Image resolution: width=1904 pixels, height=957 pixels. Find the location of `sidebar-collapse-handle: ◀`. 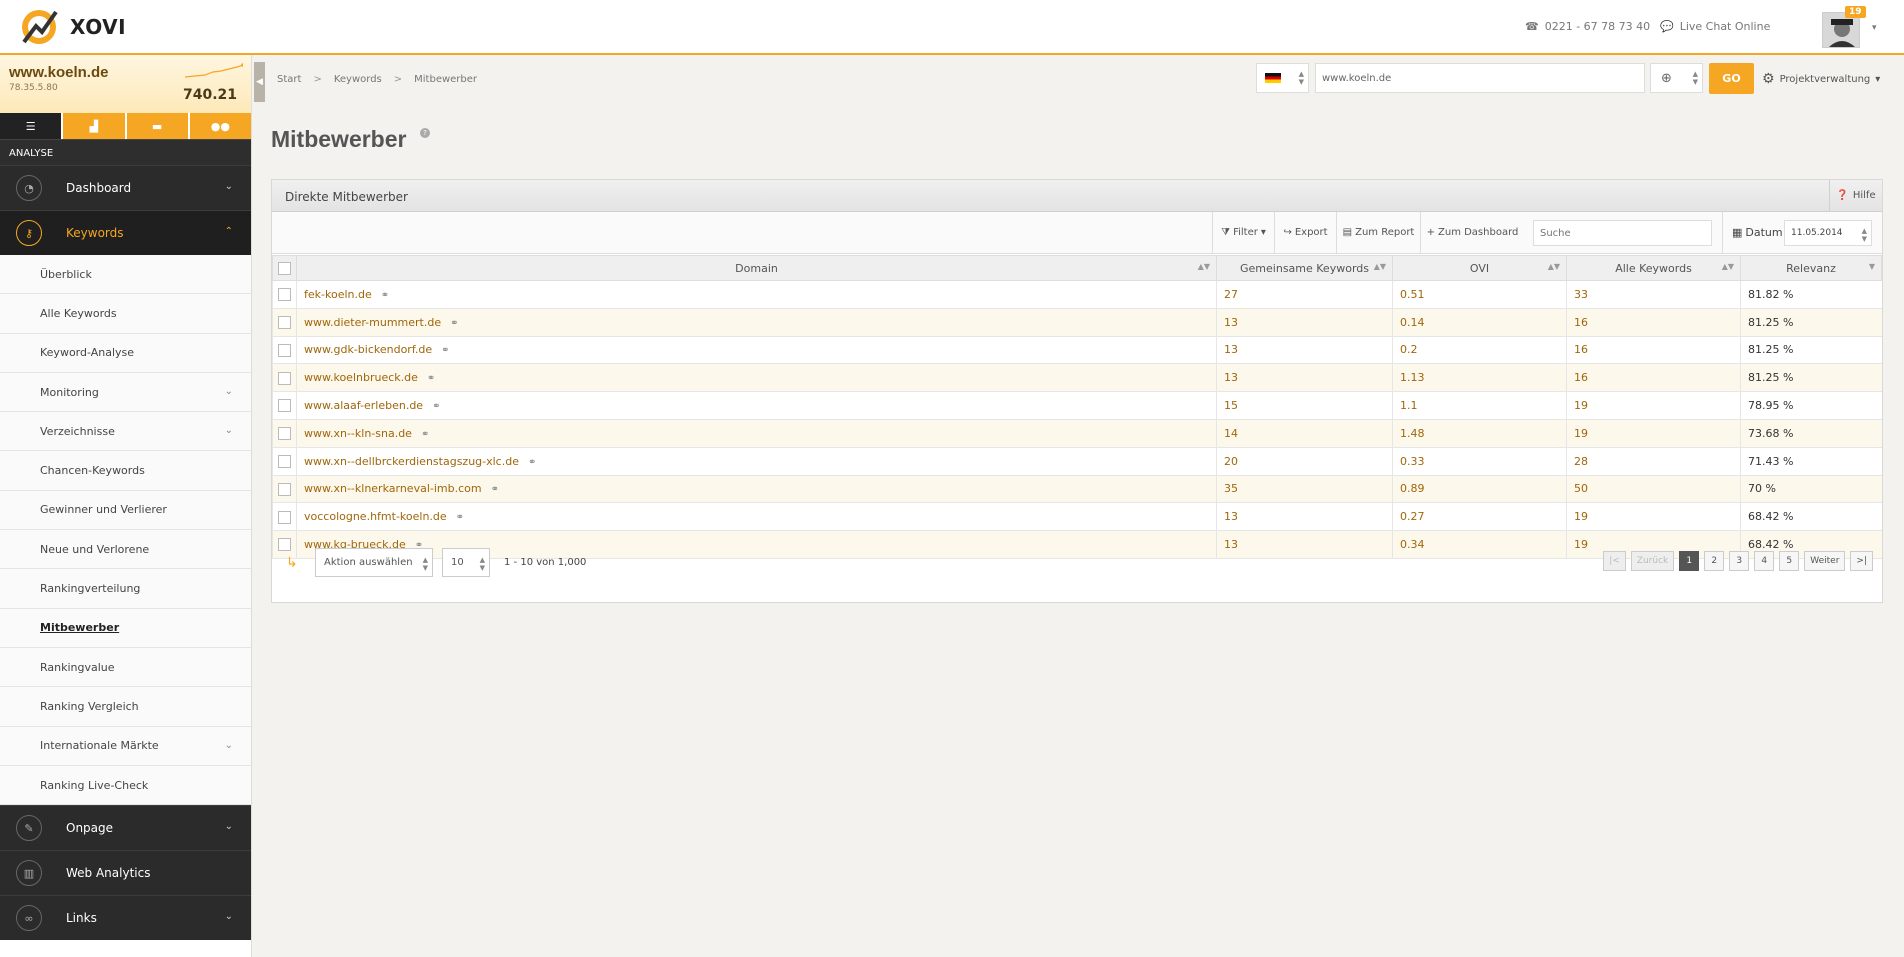

sidebar-collapse-handle: ◀ is located at coordinates (259, 82).